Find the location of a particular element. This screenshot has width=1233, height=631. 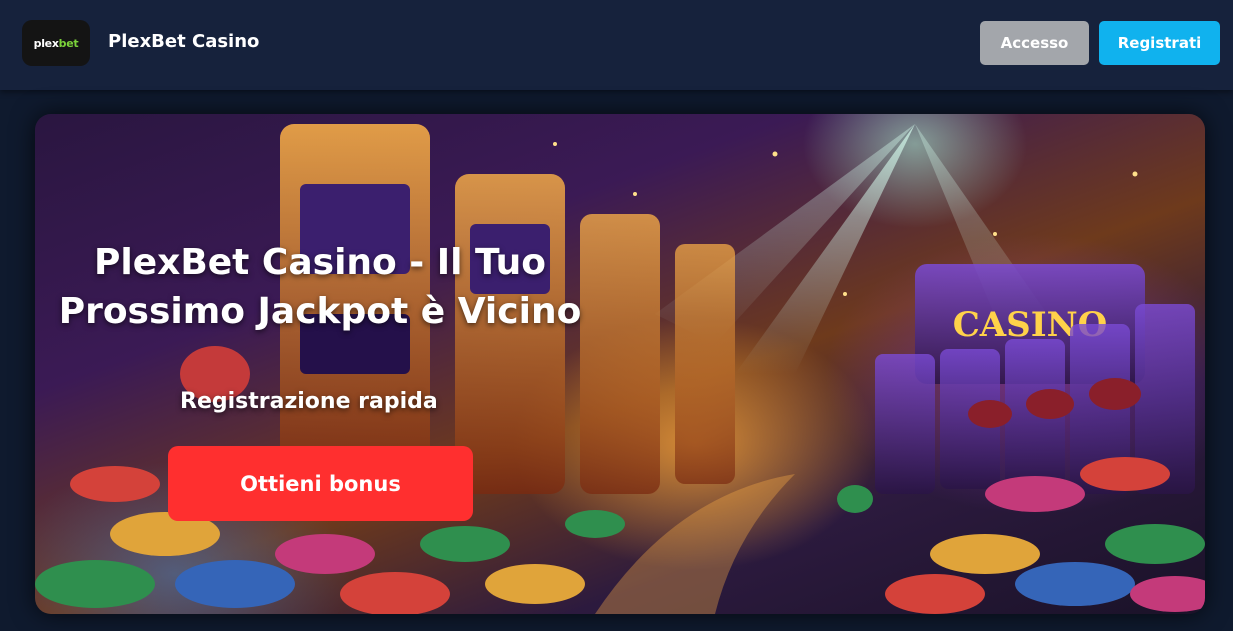

brand-logo: plexbet is located at coordinates (56, 43).